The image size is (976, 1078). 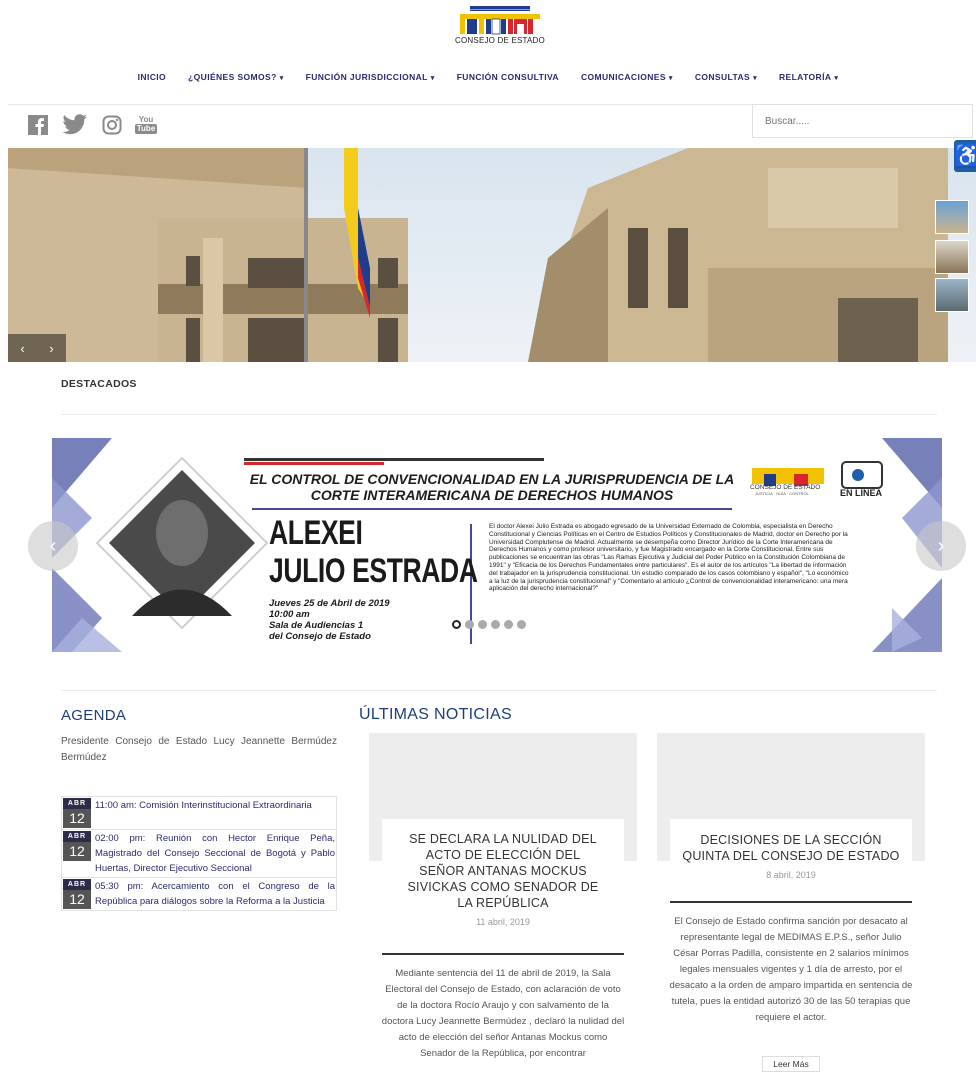 What do you see at coordinates (316, 533) in the screenshot?
I see `speaker-name-line1: ALEXEI` at bounding box center [316, 533].